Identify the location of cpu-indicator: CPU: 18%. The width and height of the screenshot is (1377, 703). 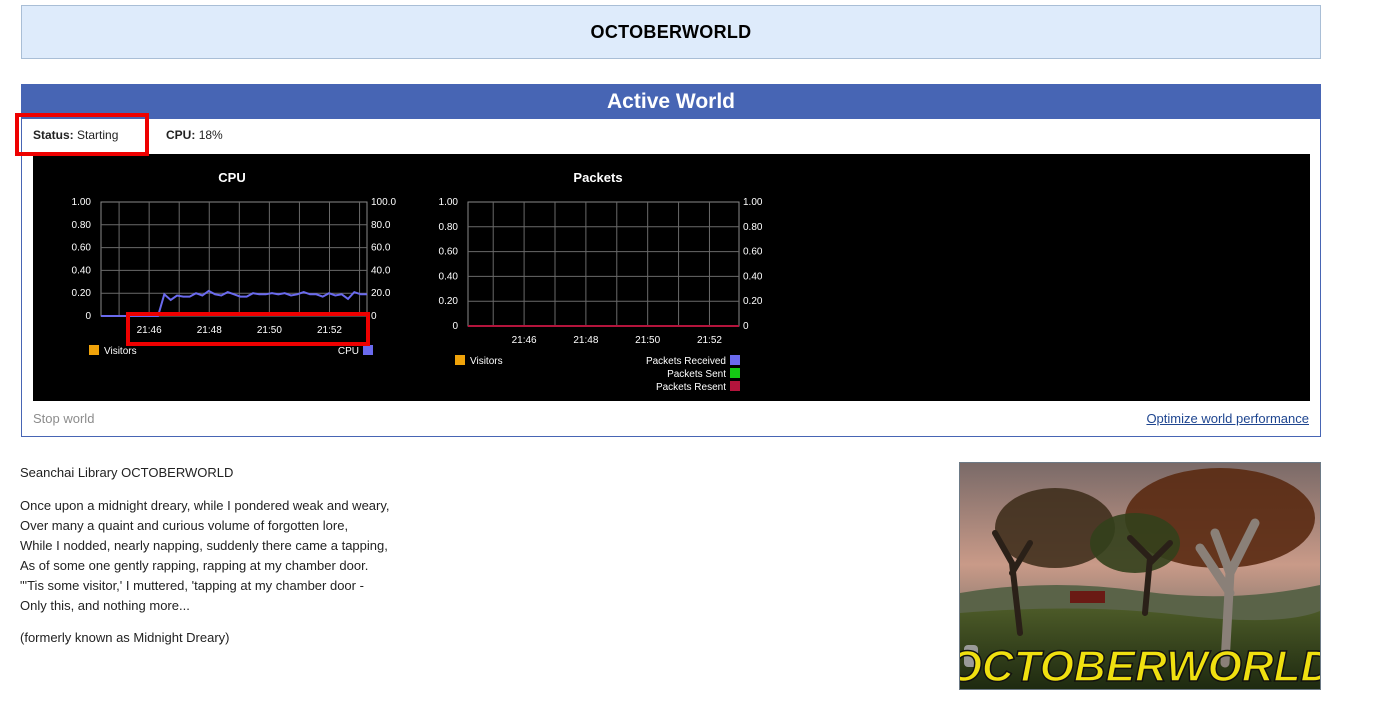
(194, 135).